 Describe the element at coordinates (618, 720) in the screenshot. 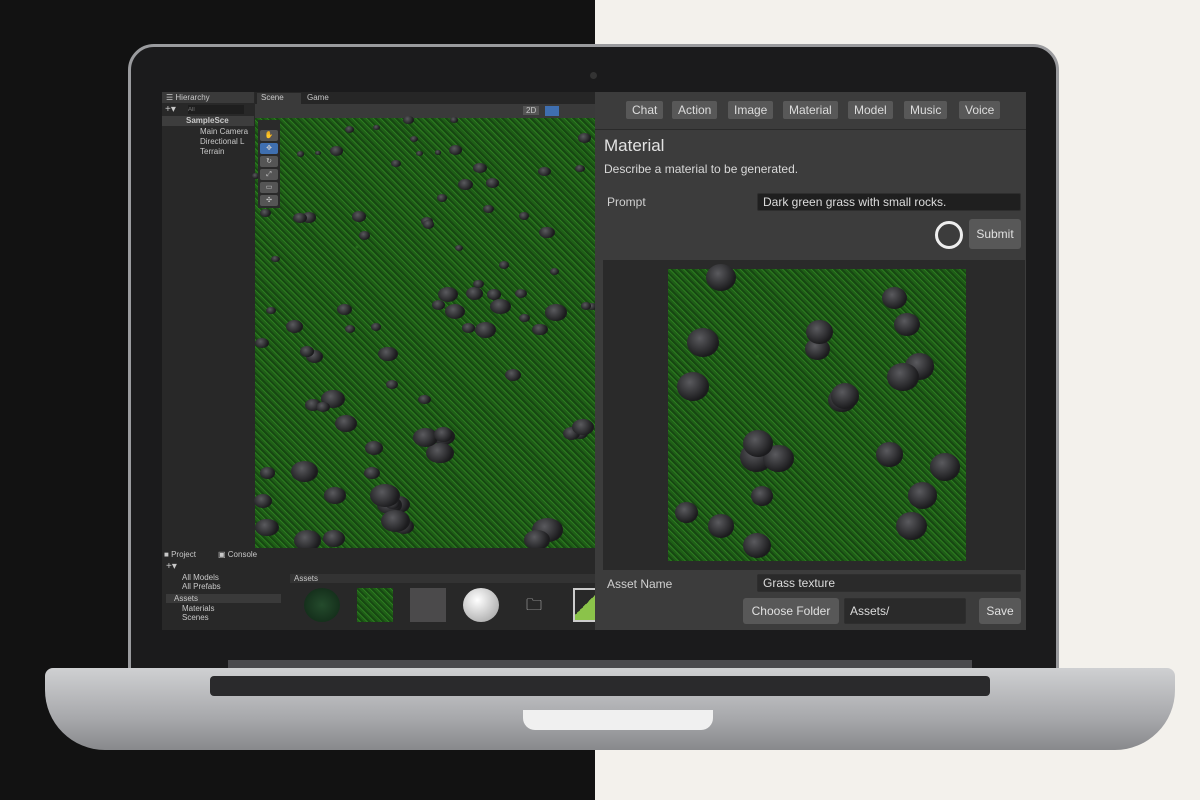

I see `trackpad-notch` at that location.